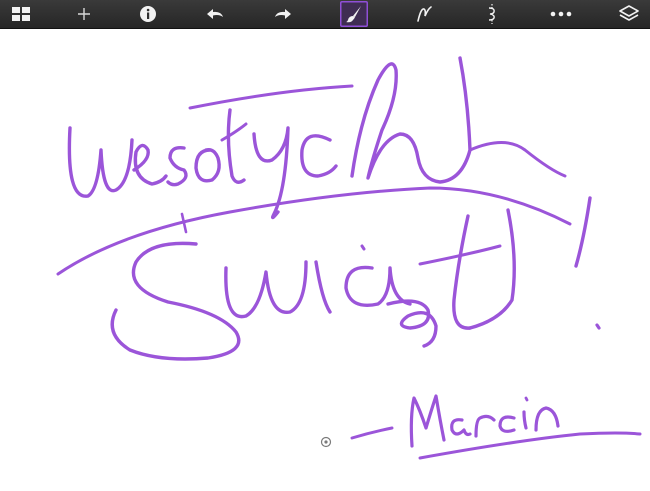 The height and width of the screenshot is (491, 650). I want to click on top-toolbar, so click(325, 14).